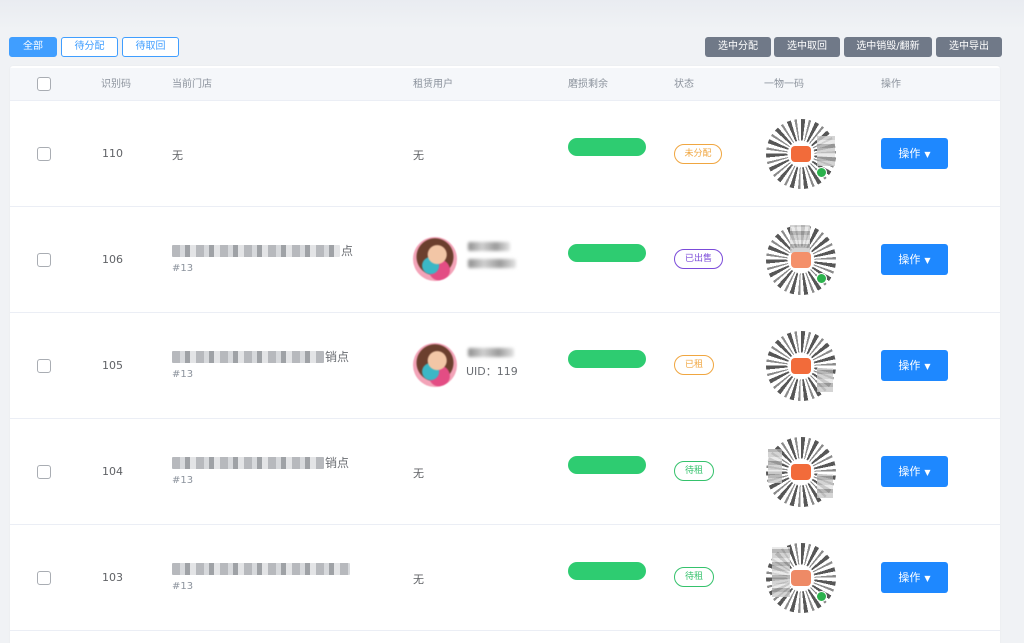 The height and width of the screenshot is (643, 1024). What do you see at coordinates (698, 259) in the screenshot?
I see `status-badge: 已出售` at bounding box center [698, 259].